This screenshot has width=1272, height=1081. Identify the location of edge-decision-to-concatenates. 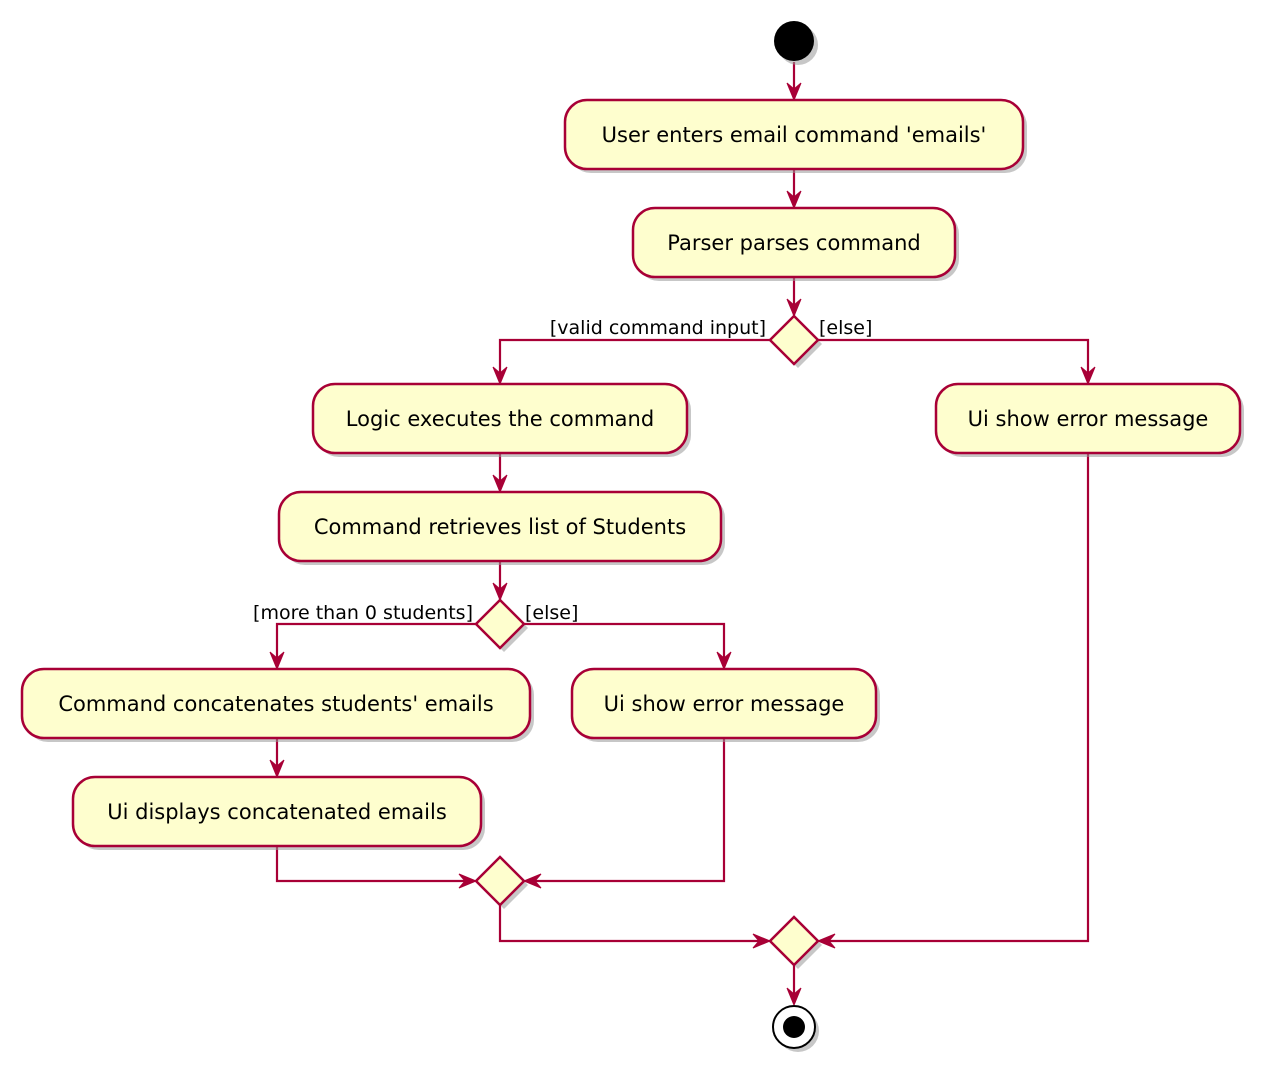
(375, 644).